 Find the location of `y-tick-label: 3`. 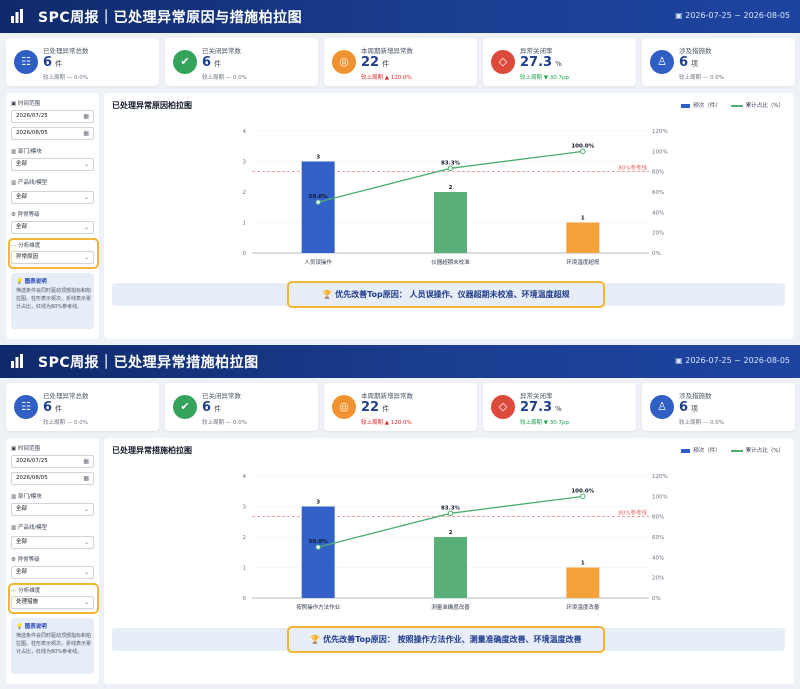

y-tick-label: 3 is located at coordinates (245, 163).